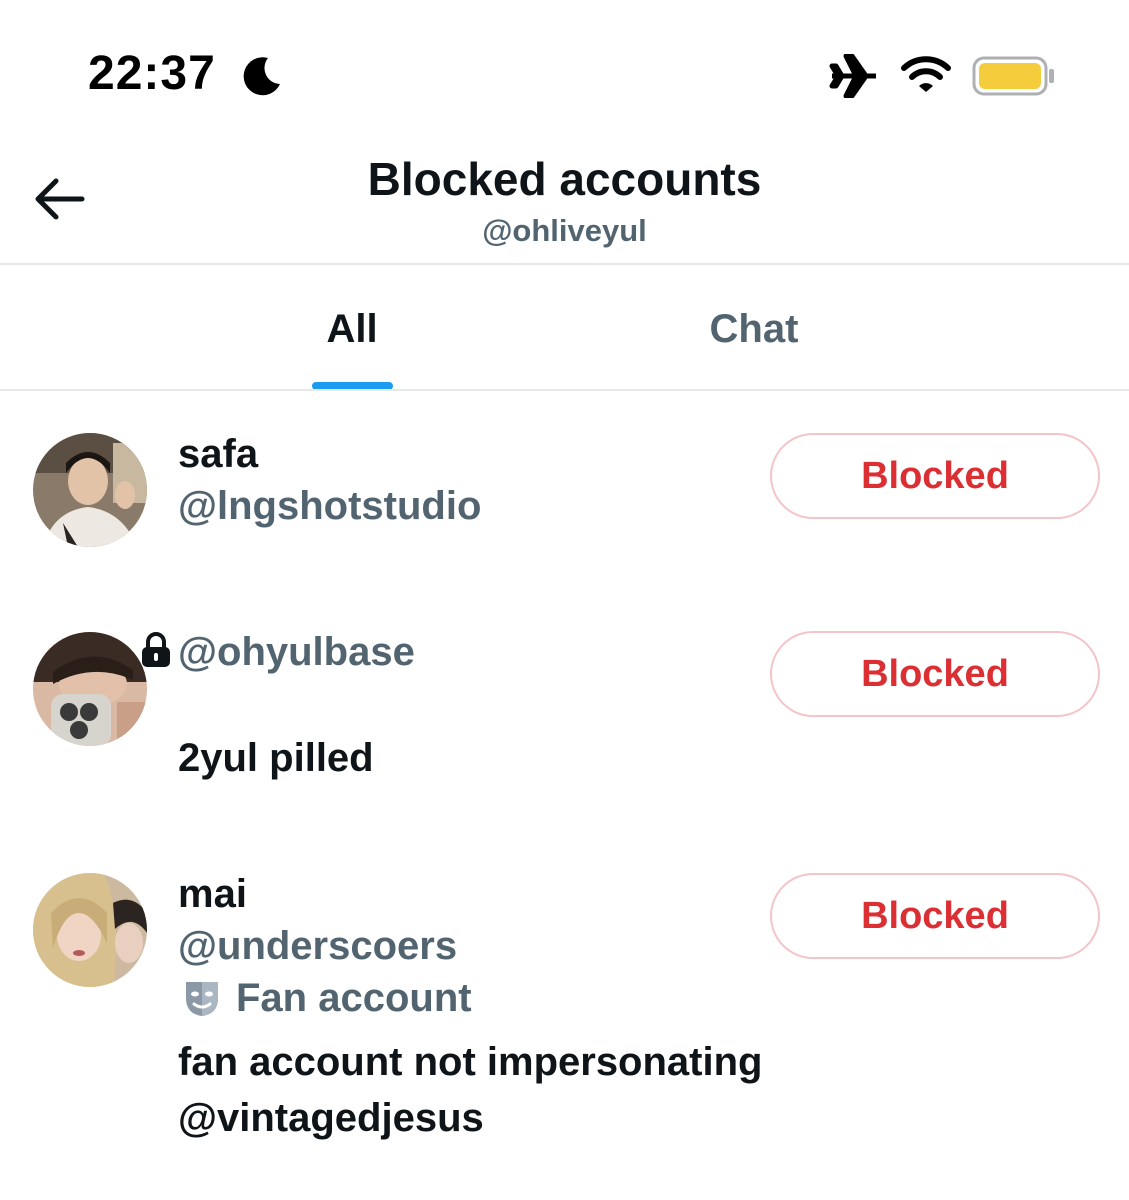 The height and width of the screenshot is (1200, 1129). Describe the element at coordinates (276, 758) in the screenshot. I see `account-bio: 2yul pilled` at that location.